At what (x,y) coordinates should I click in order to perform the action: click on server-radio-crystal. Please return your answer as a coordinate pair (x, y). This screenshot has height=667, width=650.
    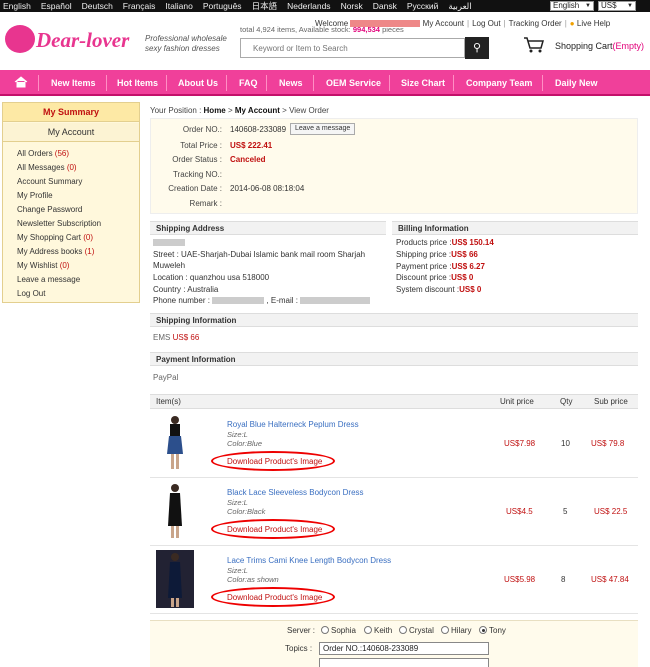
    Looking at the image, I should click on (403, 630).